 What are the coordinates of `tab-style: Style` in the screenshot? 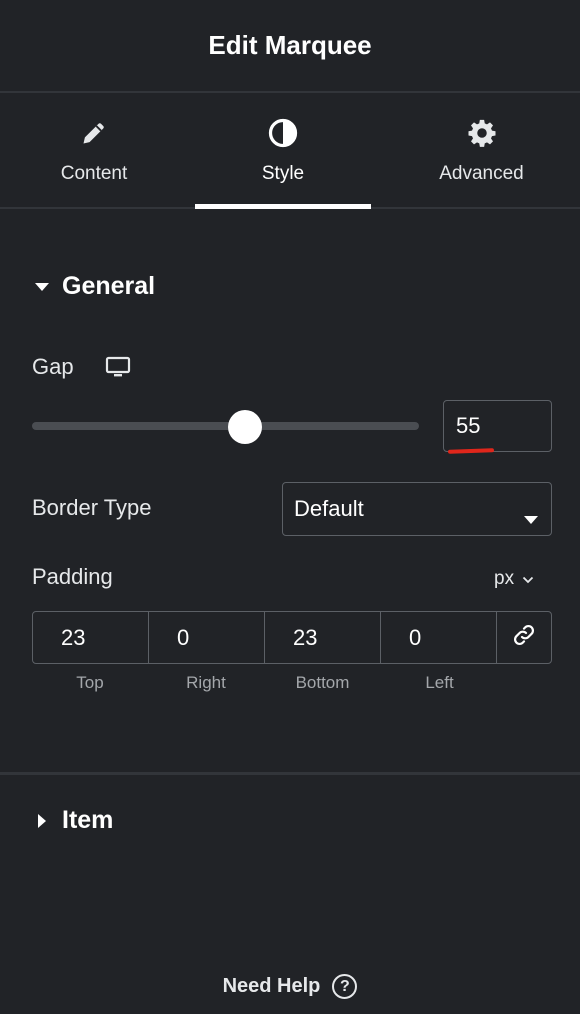 It's located at (283, 151).